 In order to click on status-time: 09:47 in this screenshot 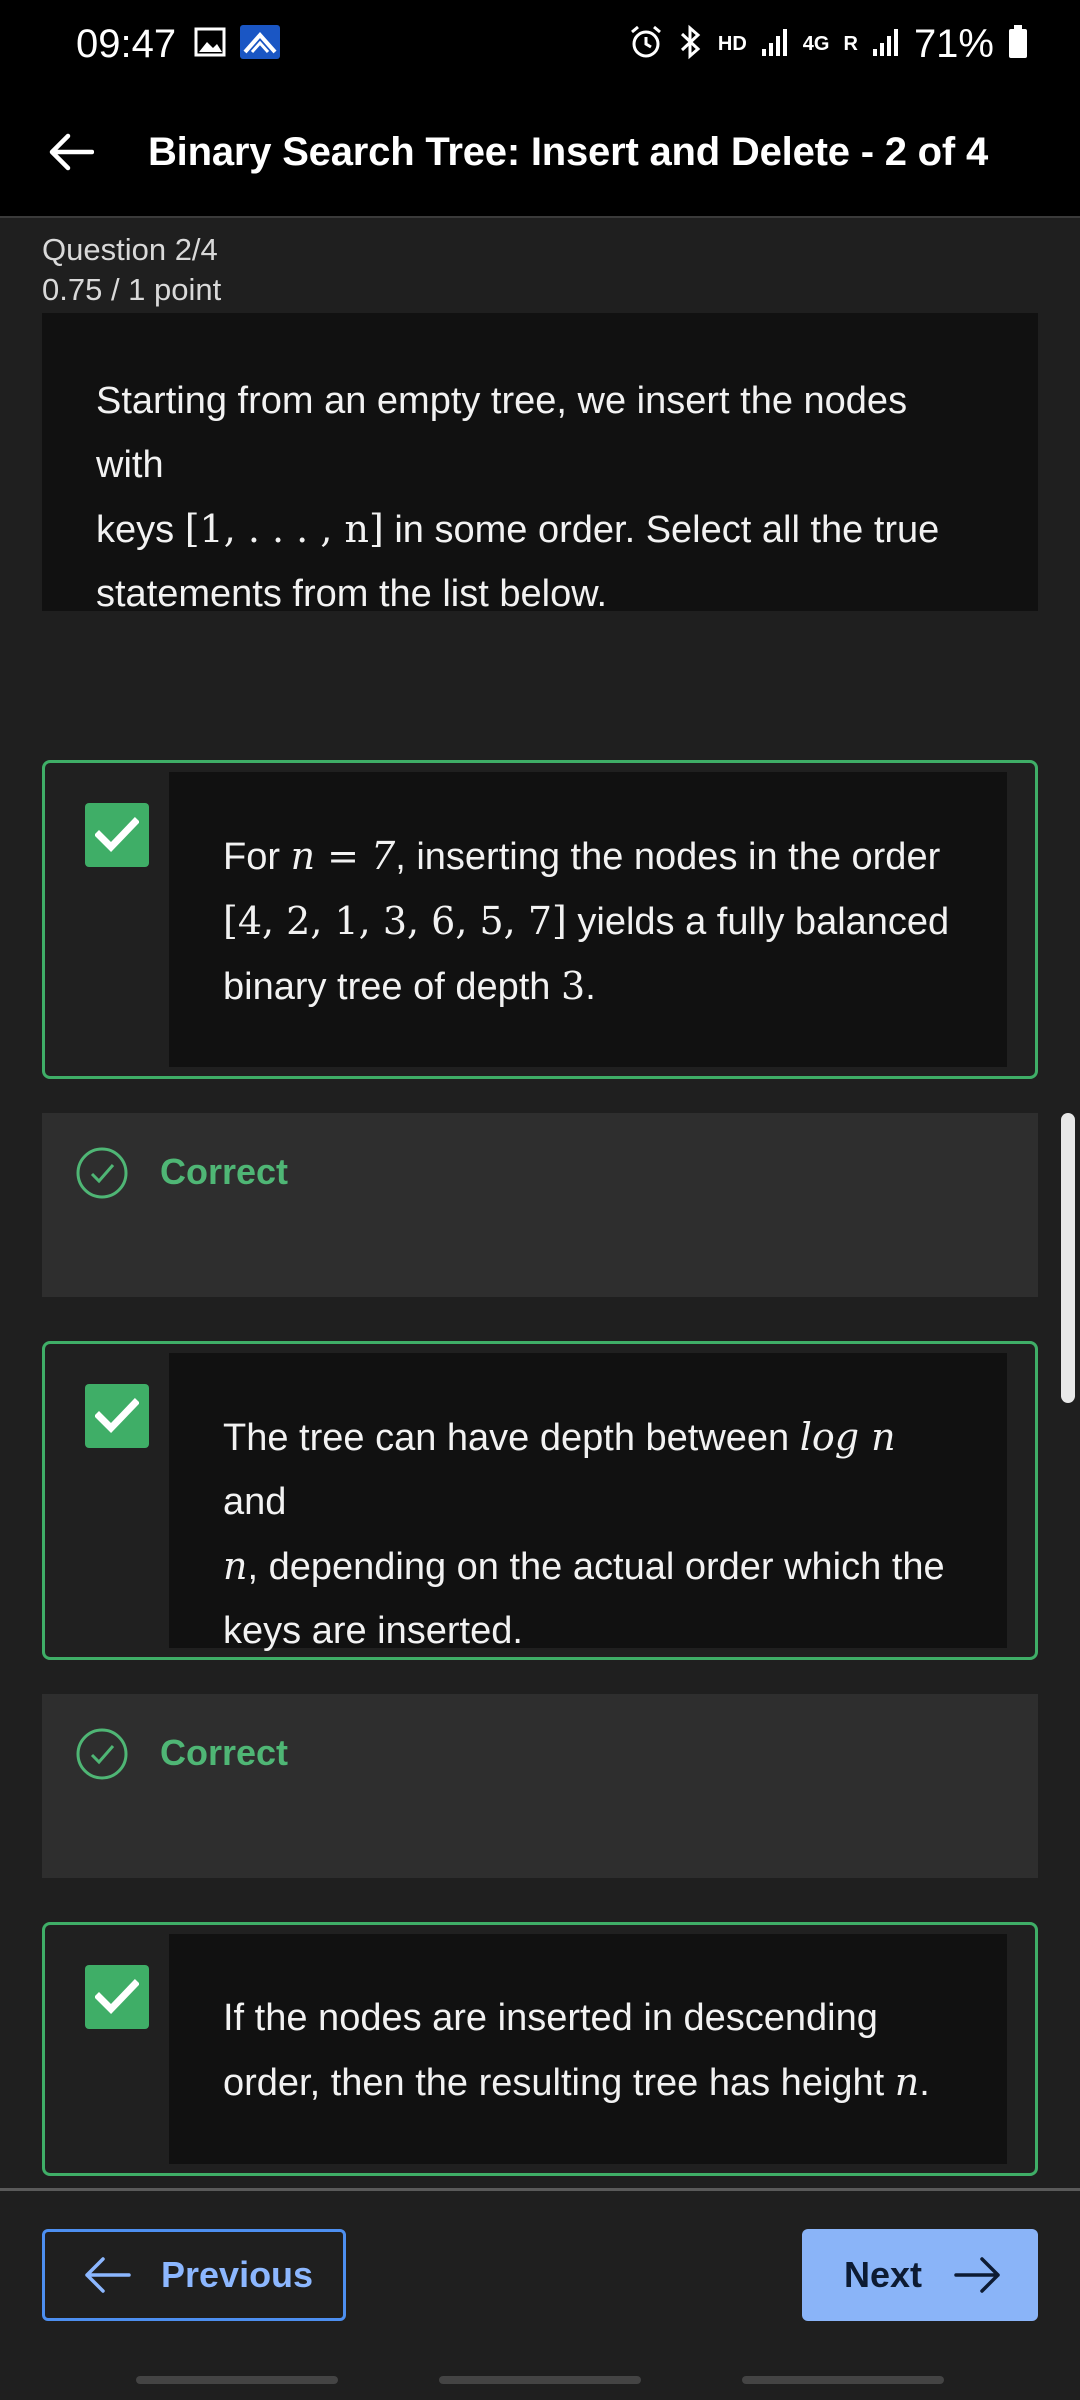, I will do `click(126, 43)`.